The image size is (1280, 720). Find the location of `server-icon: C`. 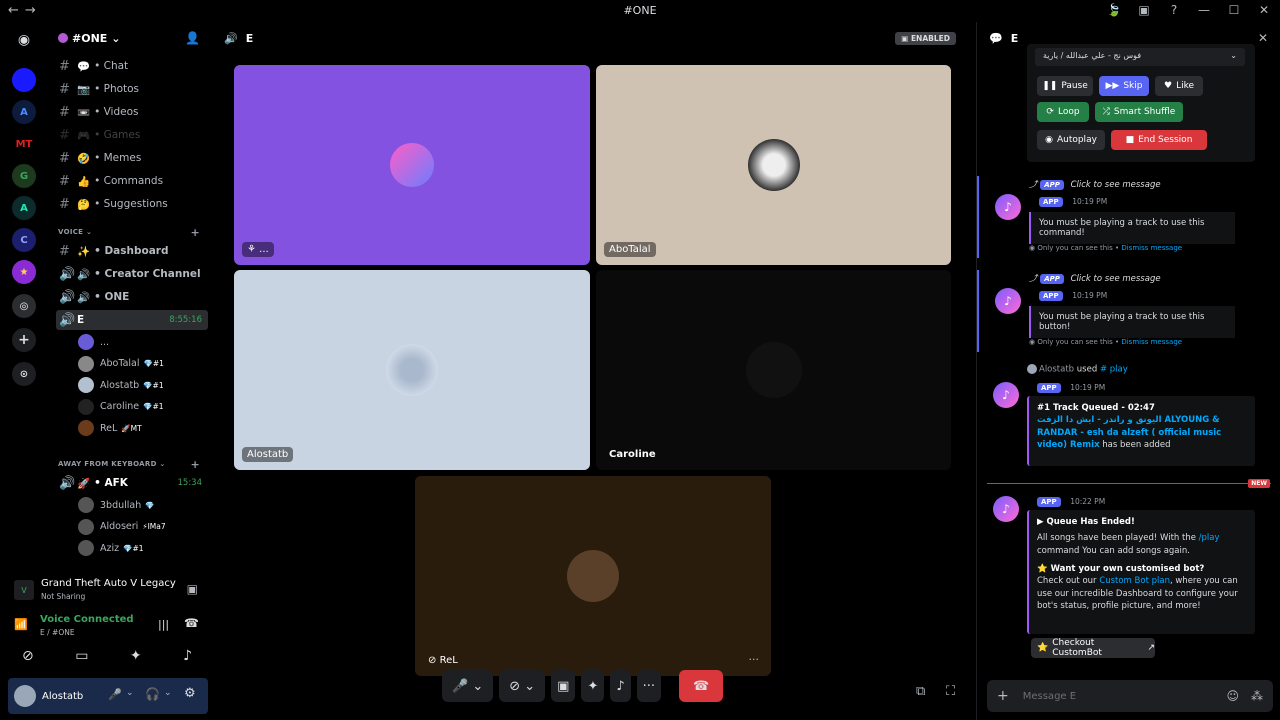

server-icon: C is located at coordinates (24, 240).